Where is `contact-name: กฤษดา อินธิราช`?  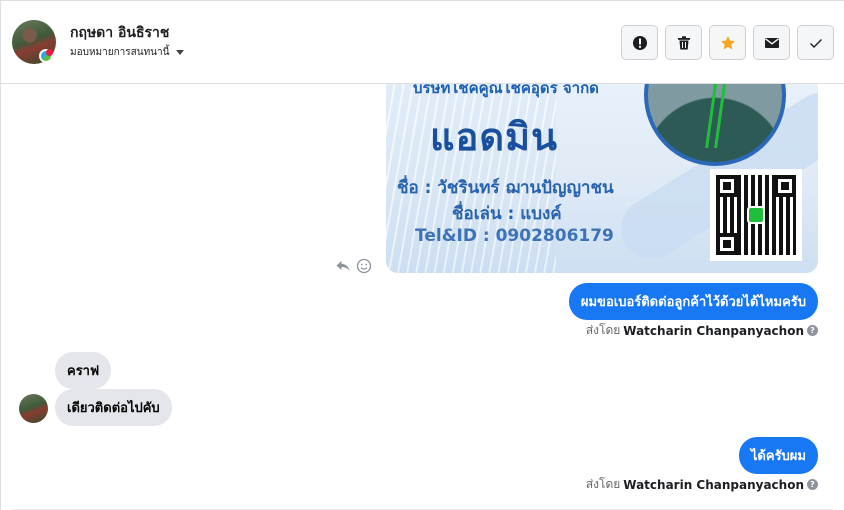
contact-name: กฤษดา อินธิราช is located at coordinates (119, 33).